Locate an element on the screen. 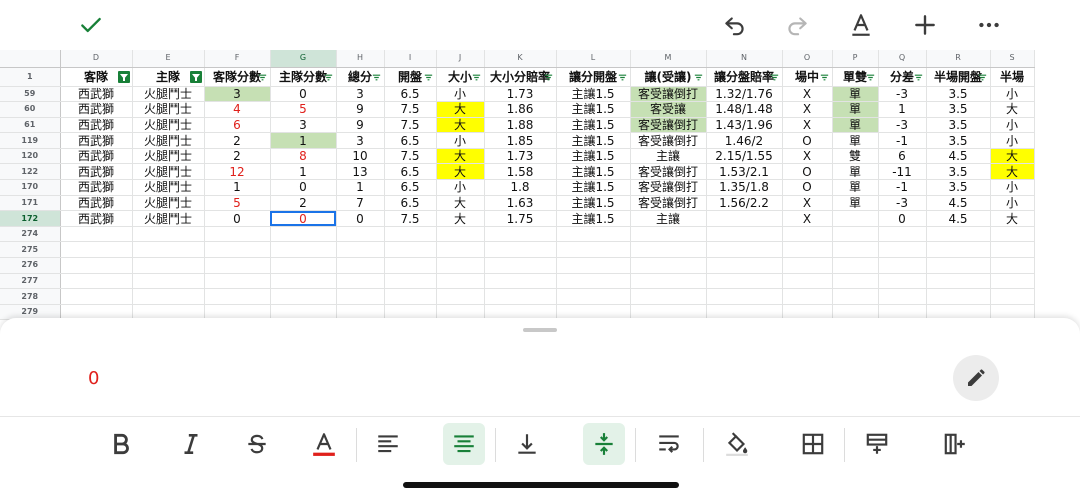  column-header-p: P is located at coordinates (855, 59).